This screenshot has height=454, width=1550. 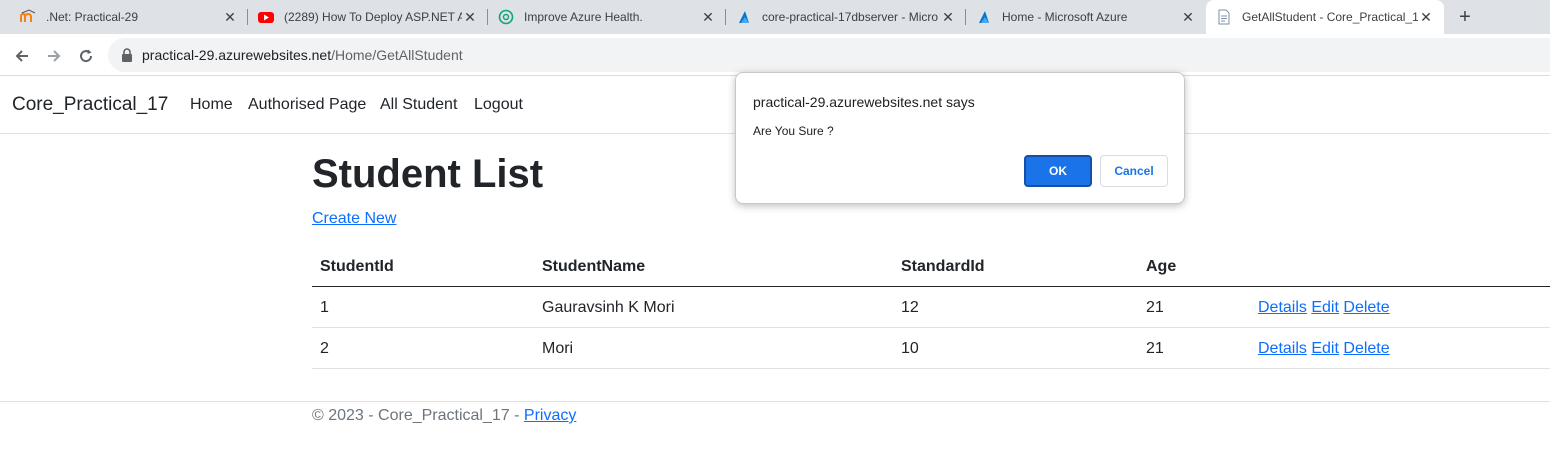 What do you see at coordinates (418, 105) in the screenshot?
I see `nav-link-all-student: All Student` at bounding box center [418, 105].